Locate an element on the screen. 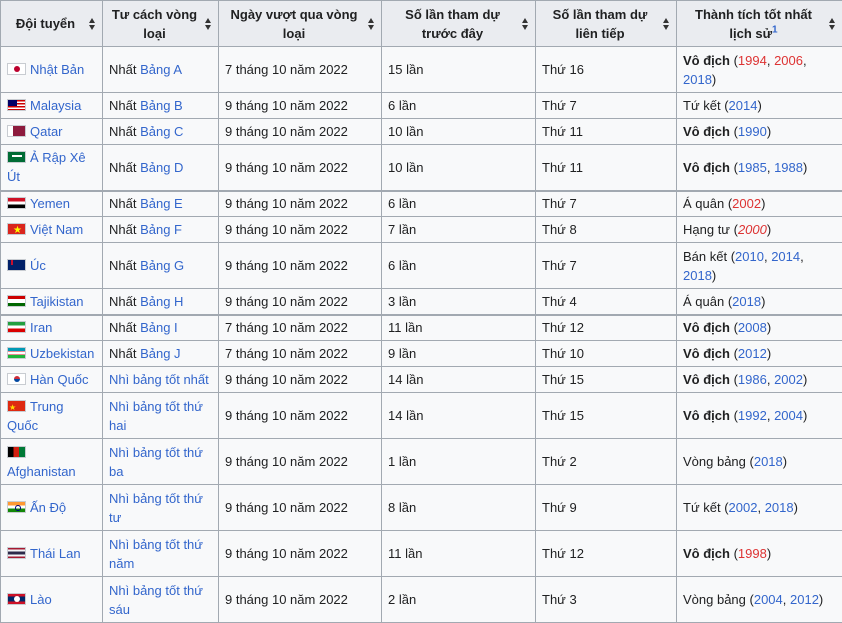 This screenshot has height=623, width=842. qualification-link: Bảng A is located at coordinates (161, 69).